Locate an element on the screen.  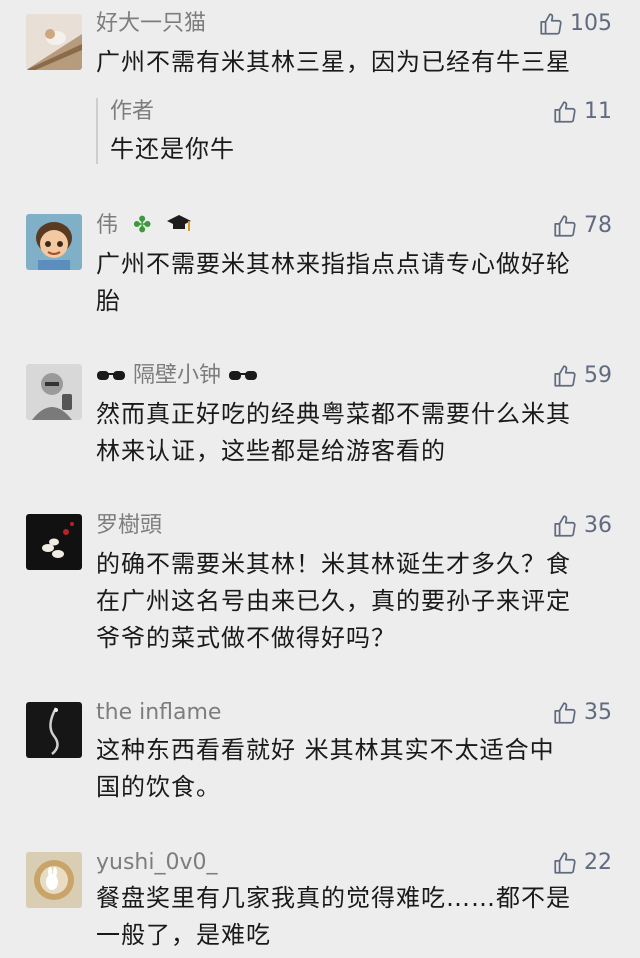
comment-text: 这种东西看看就好 米其林其实不太适合中 国的饮食。 is located at coordinates (325, 768).